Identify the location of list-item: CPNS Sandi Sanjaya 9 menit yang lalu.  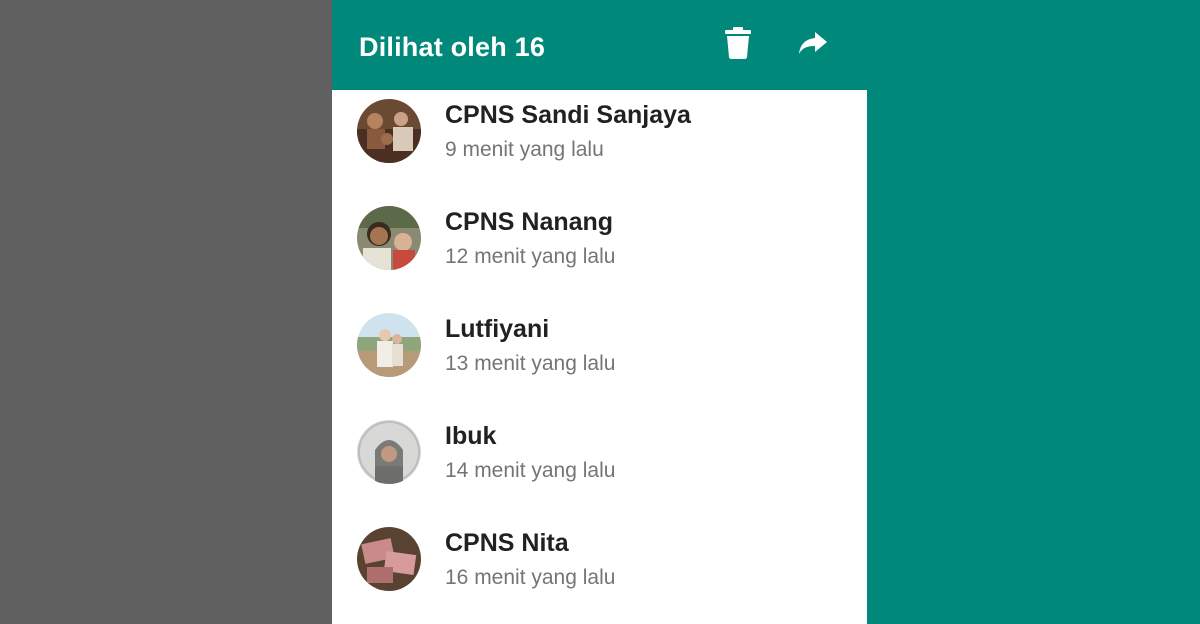
(599, 143).